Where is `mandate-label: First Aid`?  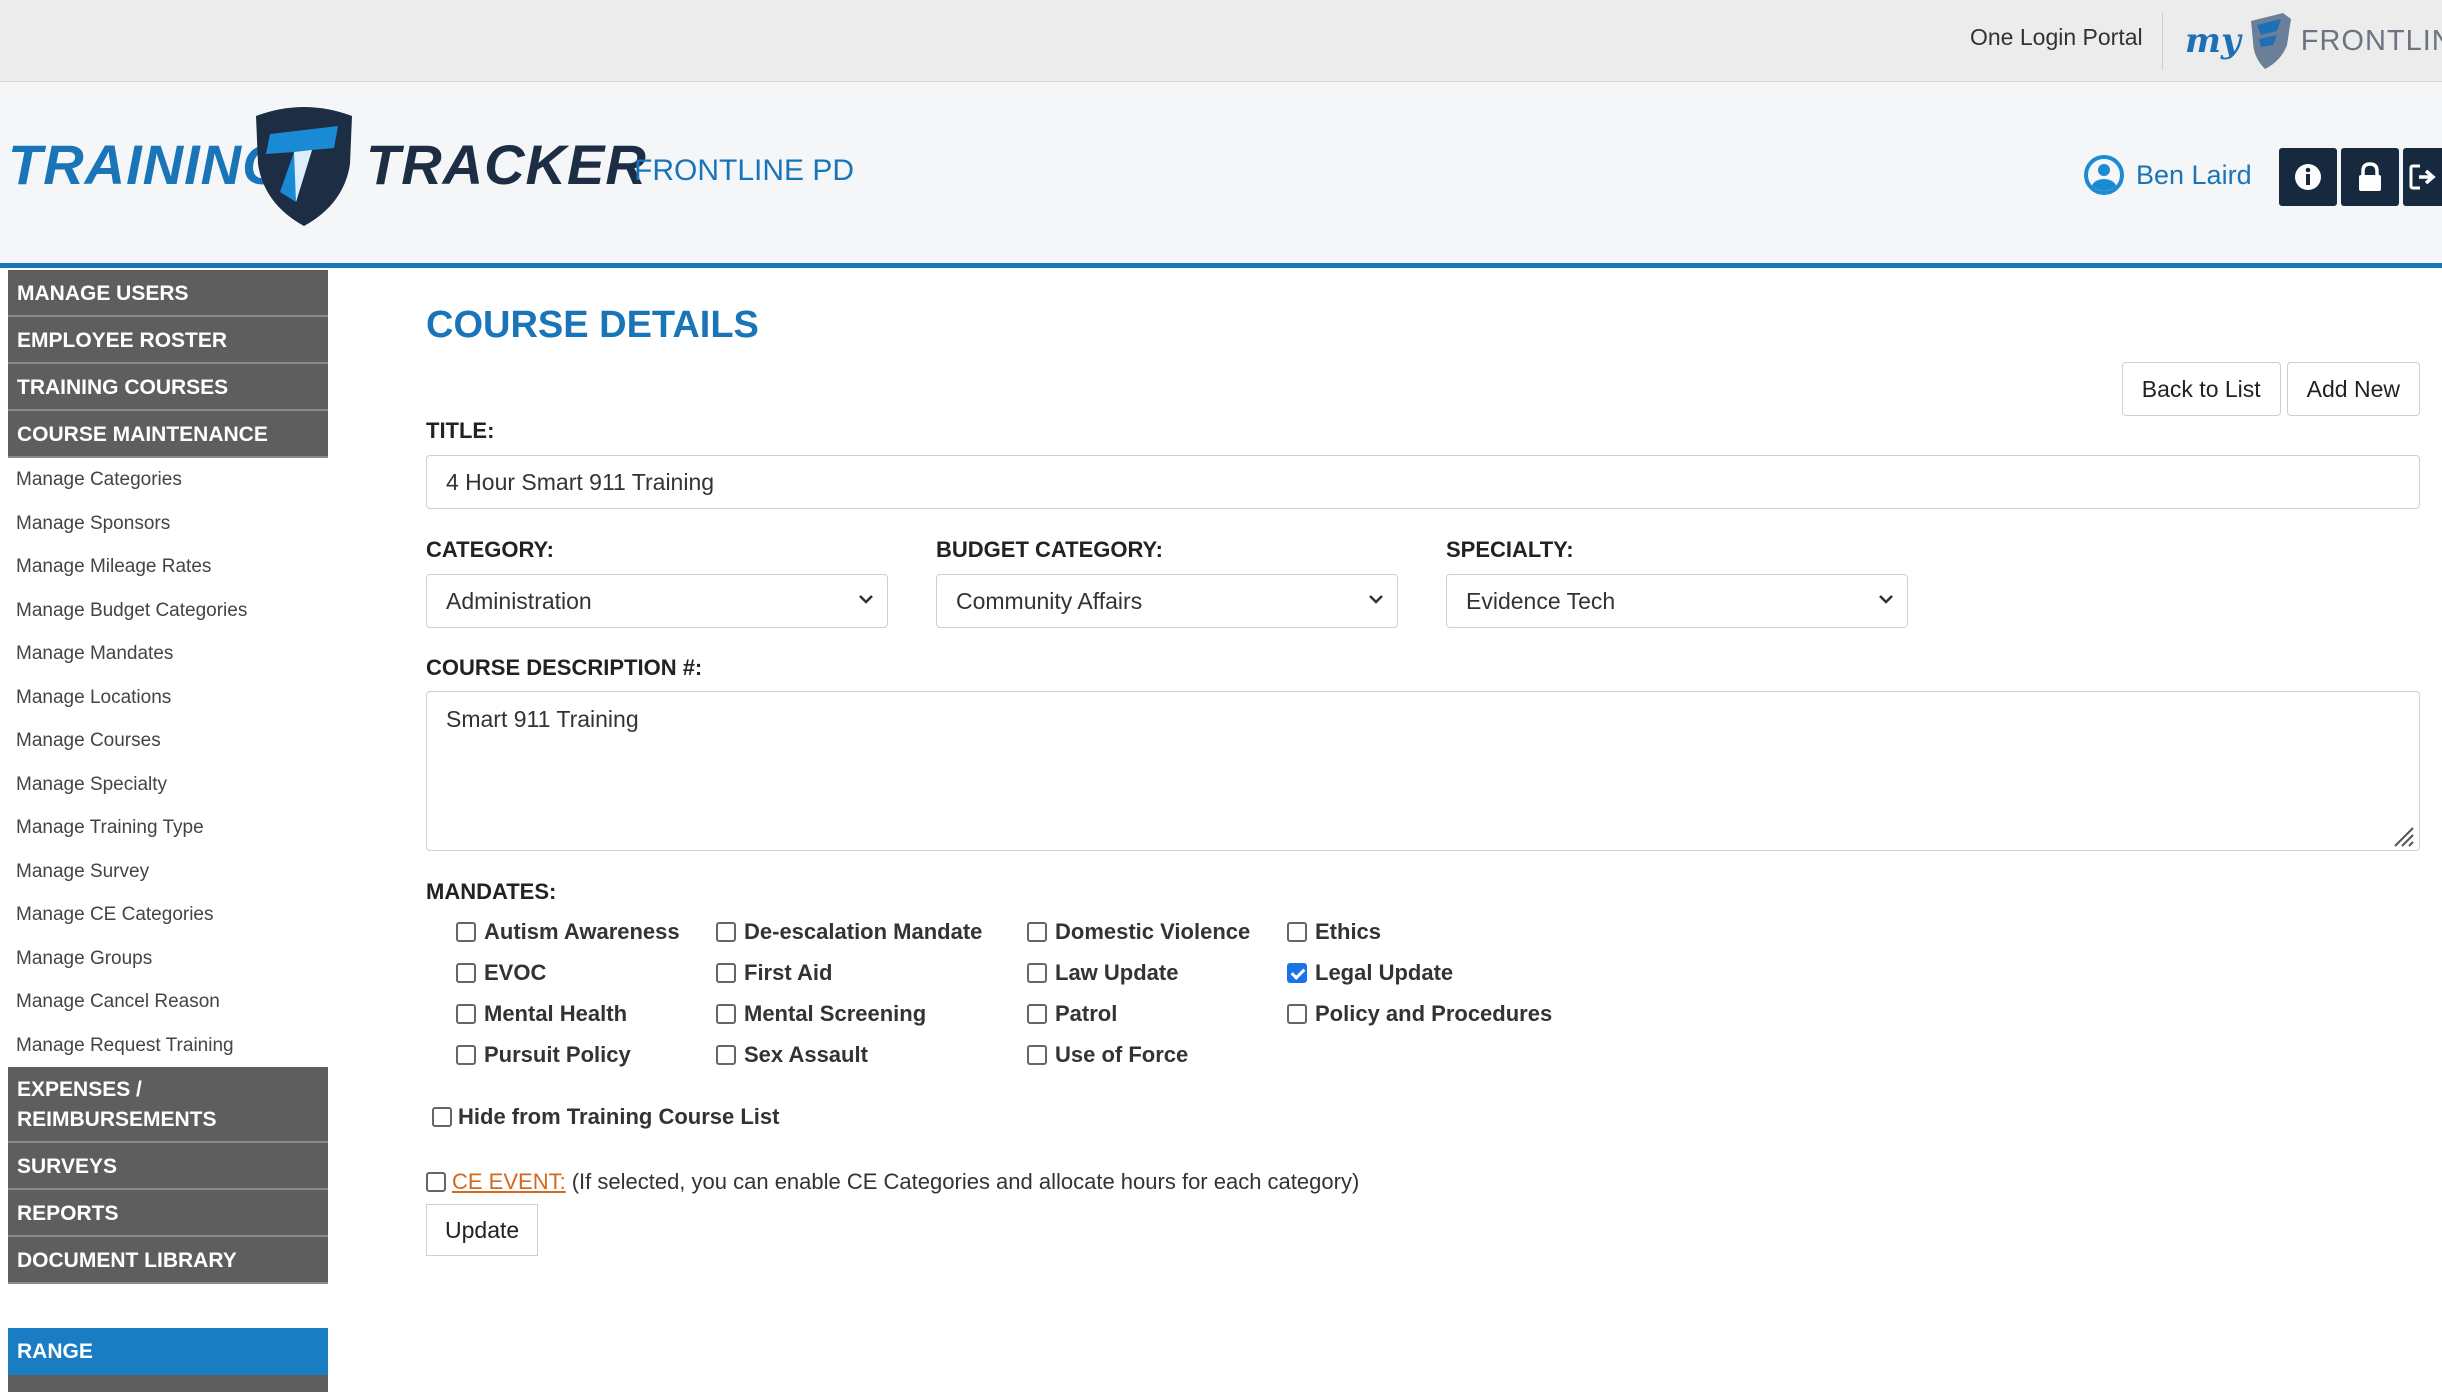
mandate-label: First Aid is located at coordinates (788, 972).